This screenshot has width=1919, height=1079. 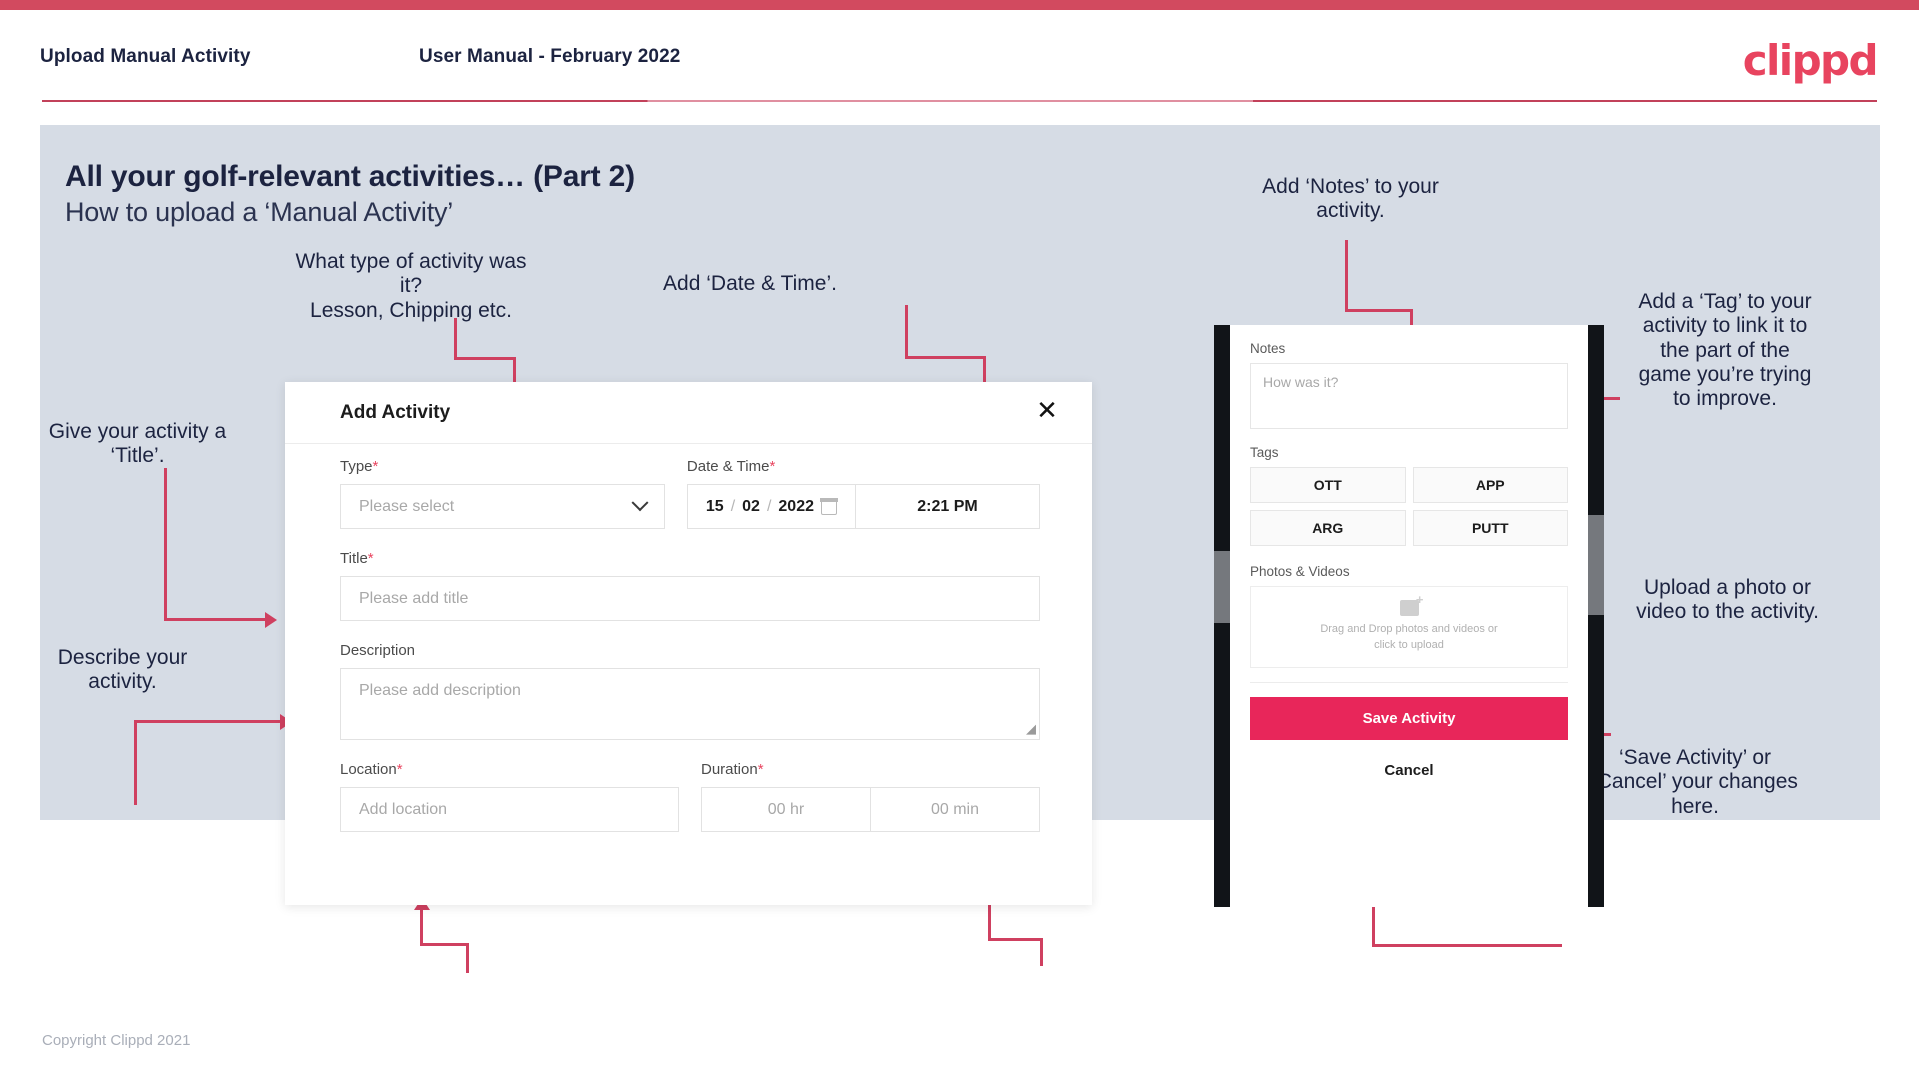 I want to click on footer-copyright: Copyright Clippd 2021, so click(x=116, y=1040).